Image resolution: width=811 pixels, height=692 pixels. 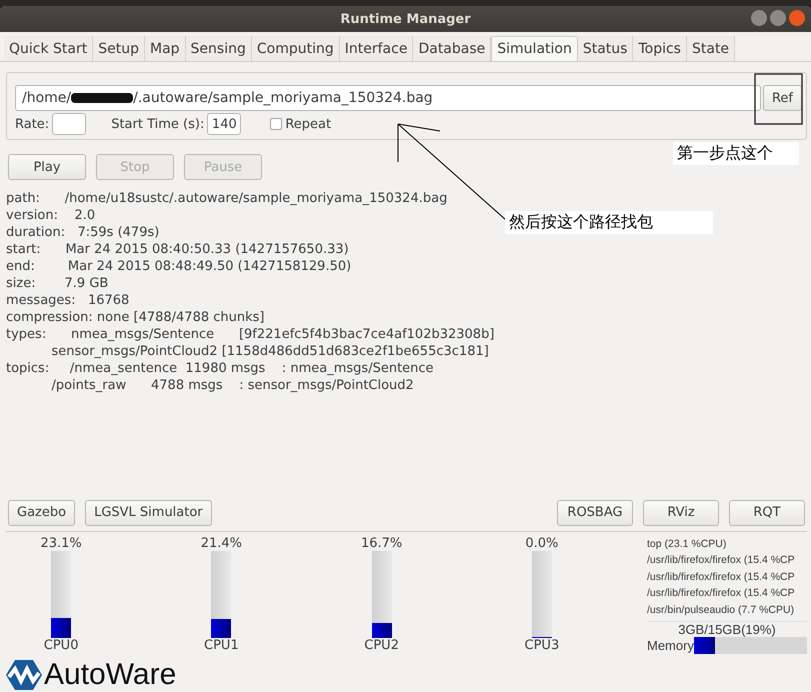 I want to click on tool-button: RViz, so click(x=681, y=513).